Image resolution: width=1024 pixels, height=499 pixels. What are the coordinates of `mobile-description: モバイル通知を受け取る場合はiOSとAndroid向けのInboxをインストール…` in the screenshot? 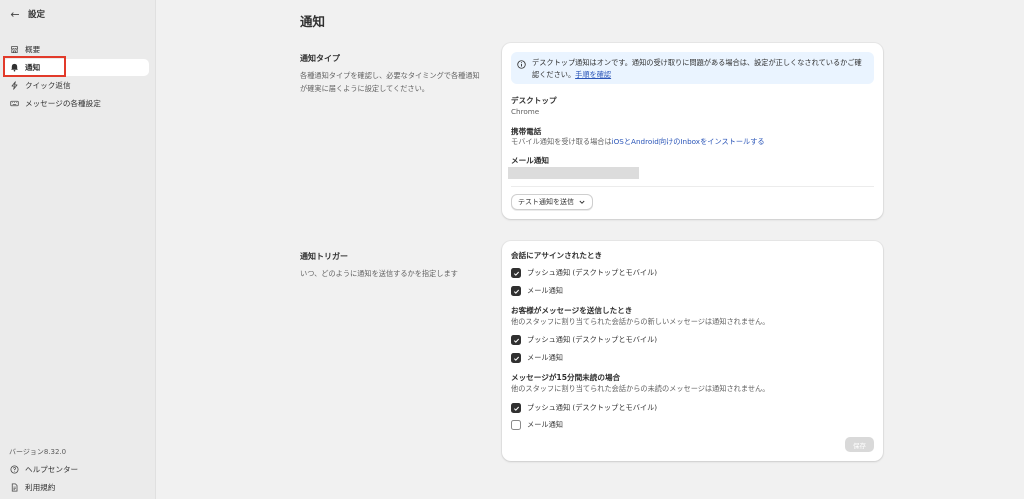 It's located at (638, 142).